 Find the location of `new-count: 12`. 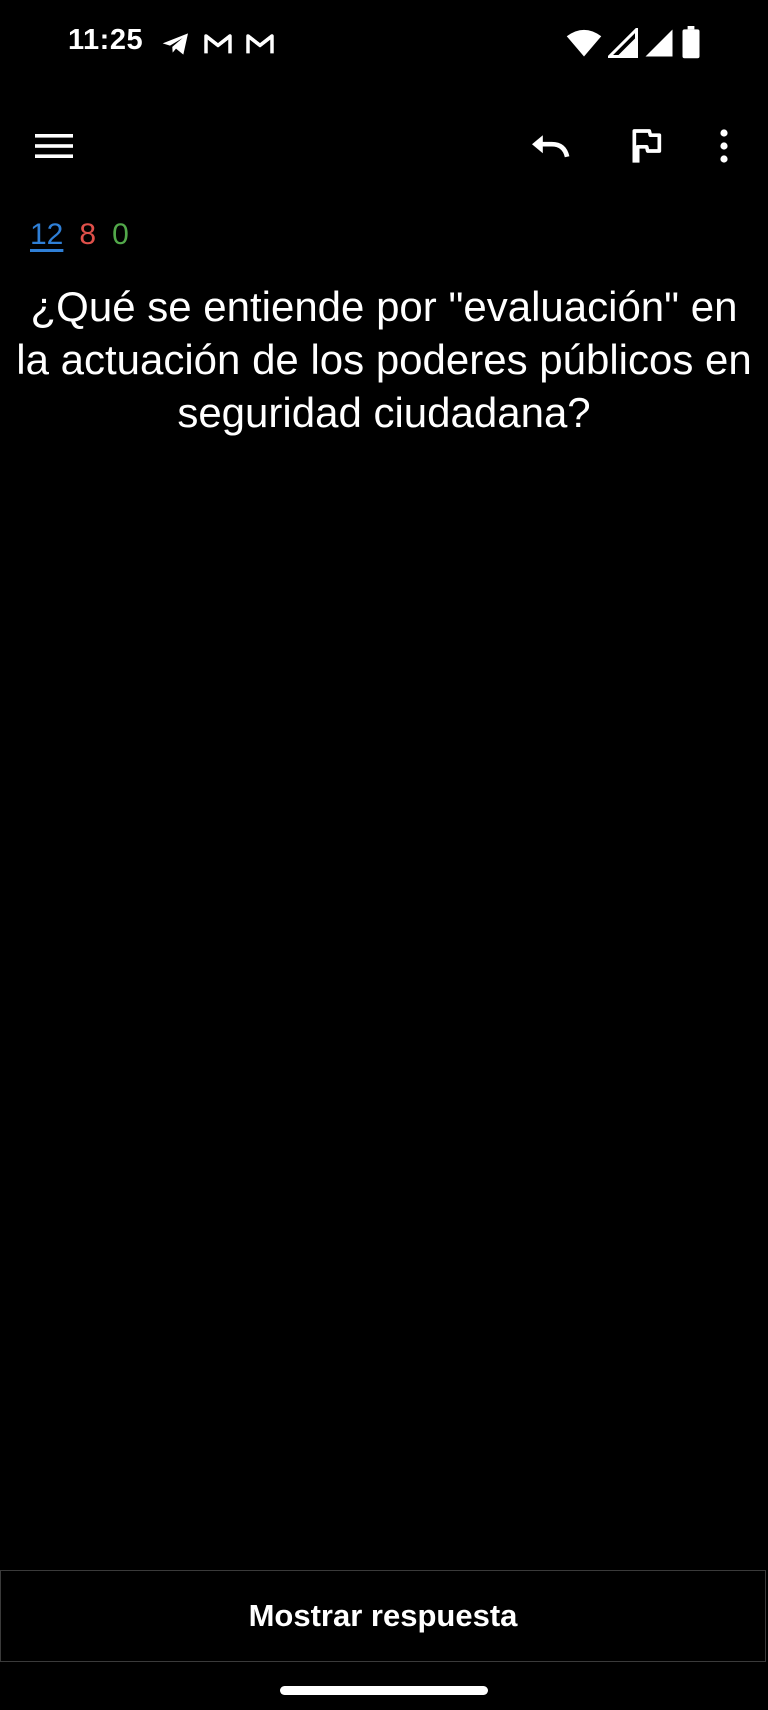

new-count: 12 is located at coordinates (47, 234).